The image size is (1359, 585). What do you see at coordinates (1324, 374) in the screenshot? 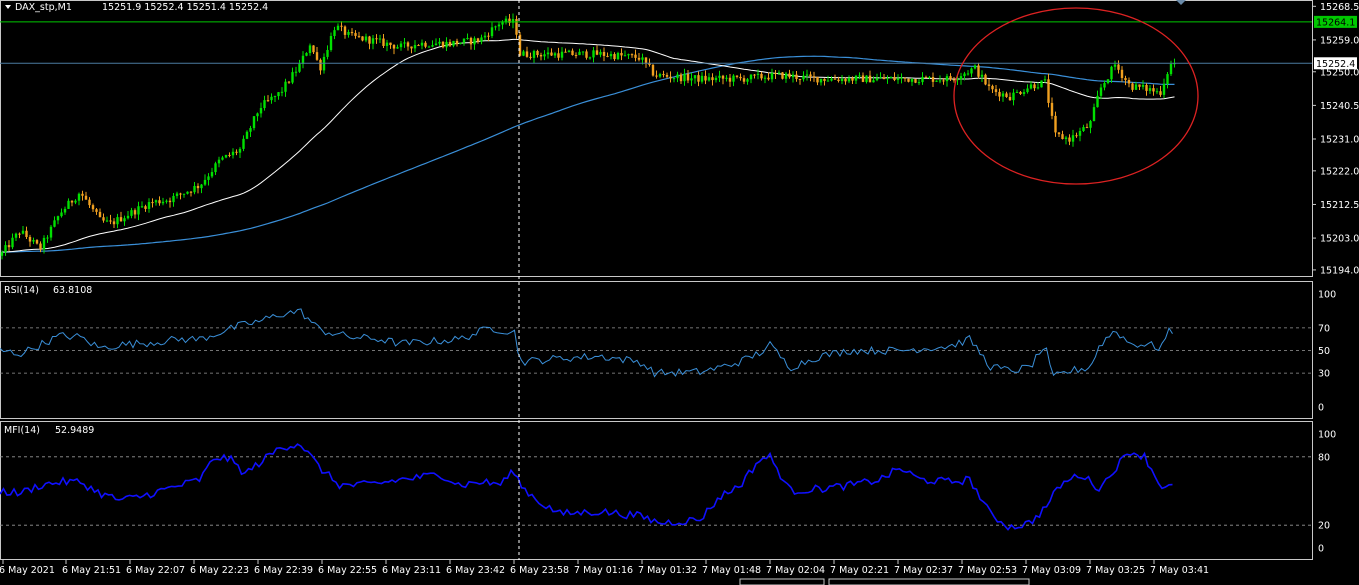
I see `osc-tick-label: 30` at bounding box center [1324, 374].